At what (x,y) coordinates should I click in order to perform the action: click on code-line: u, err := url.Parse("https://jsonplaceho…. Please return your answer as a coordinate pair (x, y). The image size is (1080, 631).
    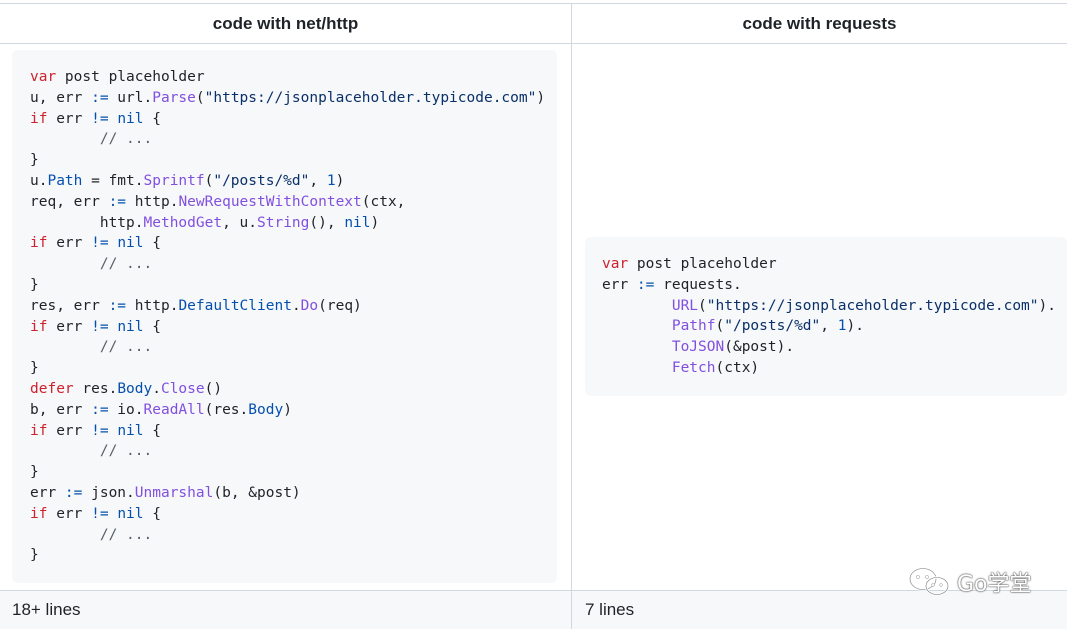
    Looking at the image, I should click on (288, 97).